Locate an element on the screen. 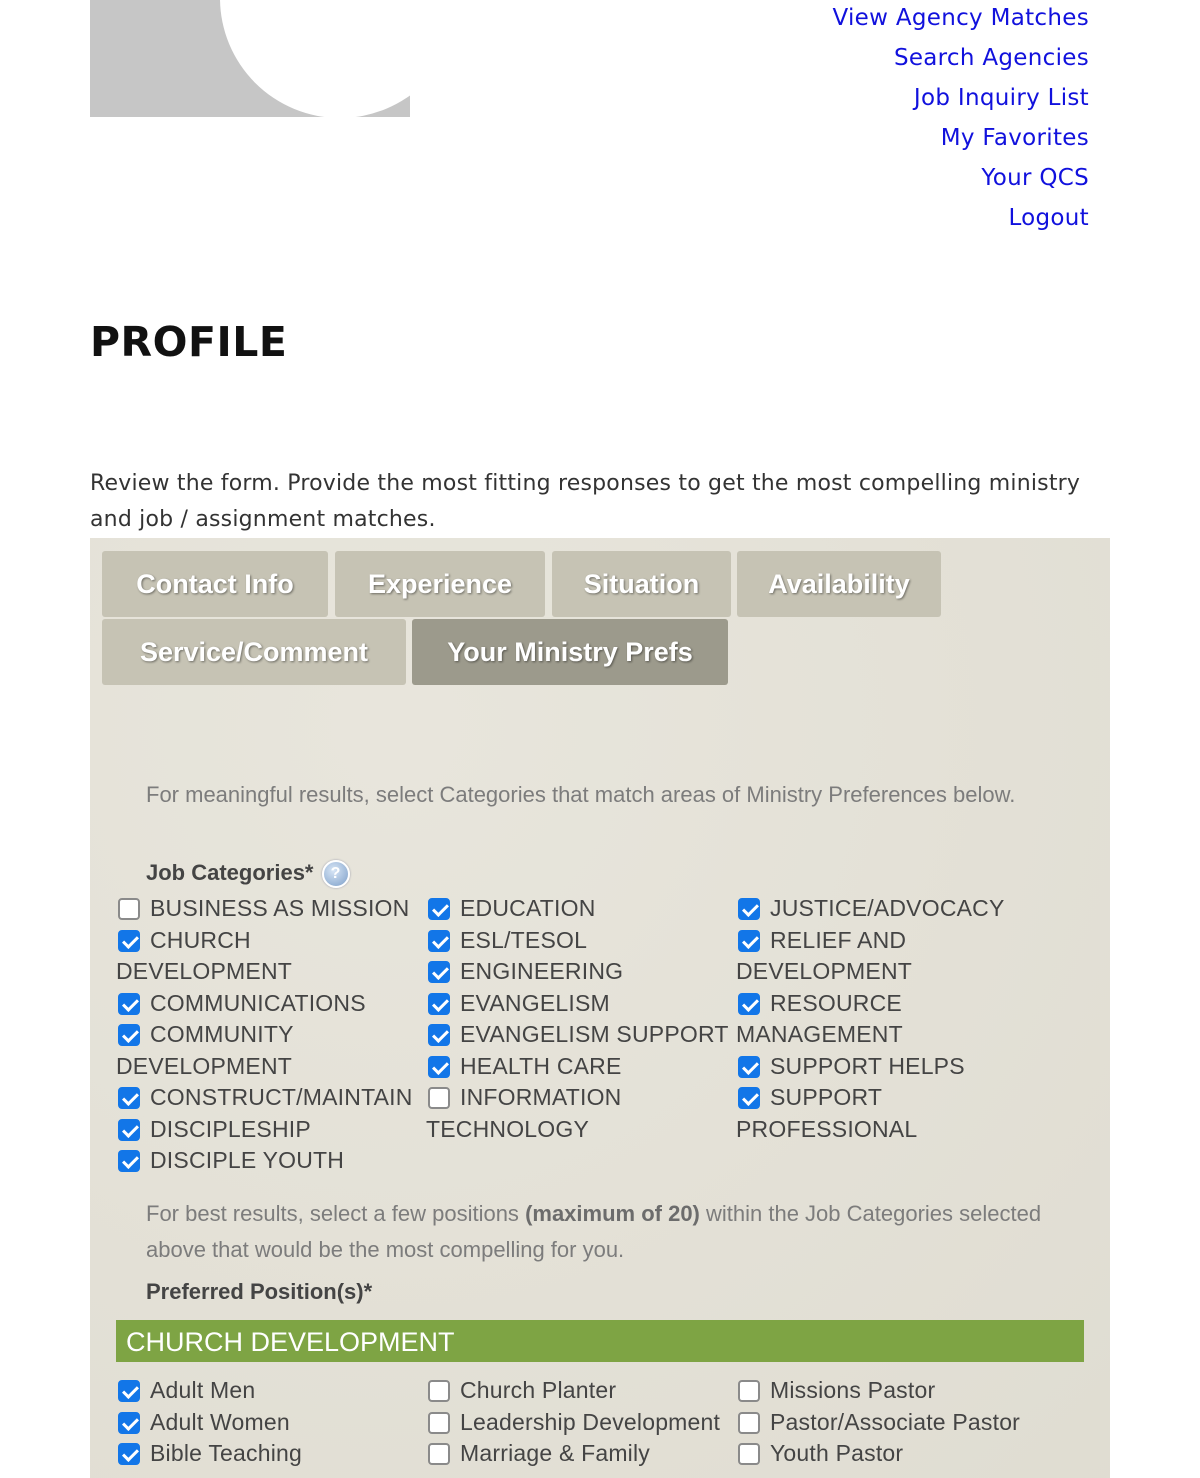 This screenshot has height=1478, width=1200. category-information-technology: INFORMATION TECHNOLOGY is located at coordinates (581, 1113).